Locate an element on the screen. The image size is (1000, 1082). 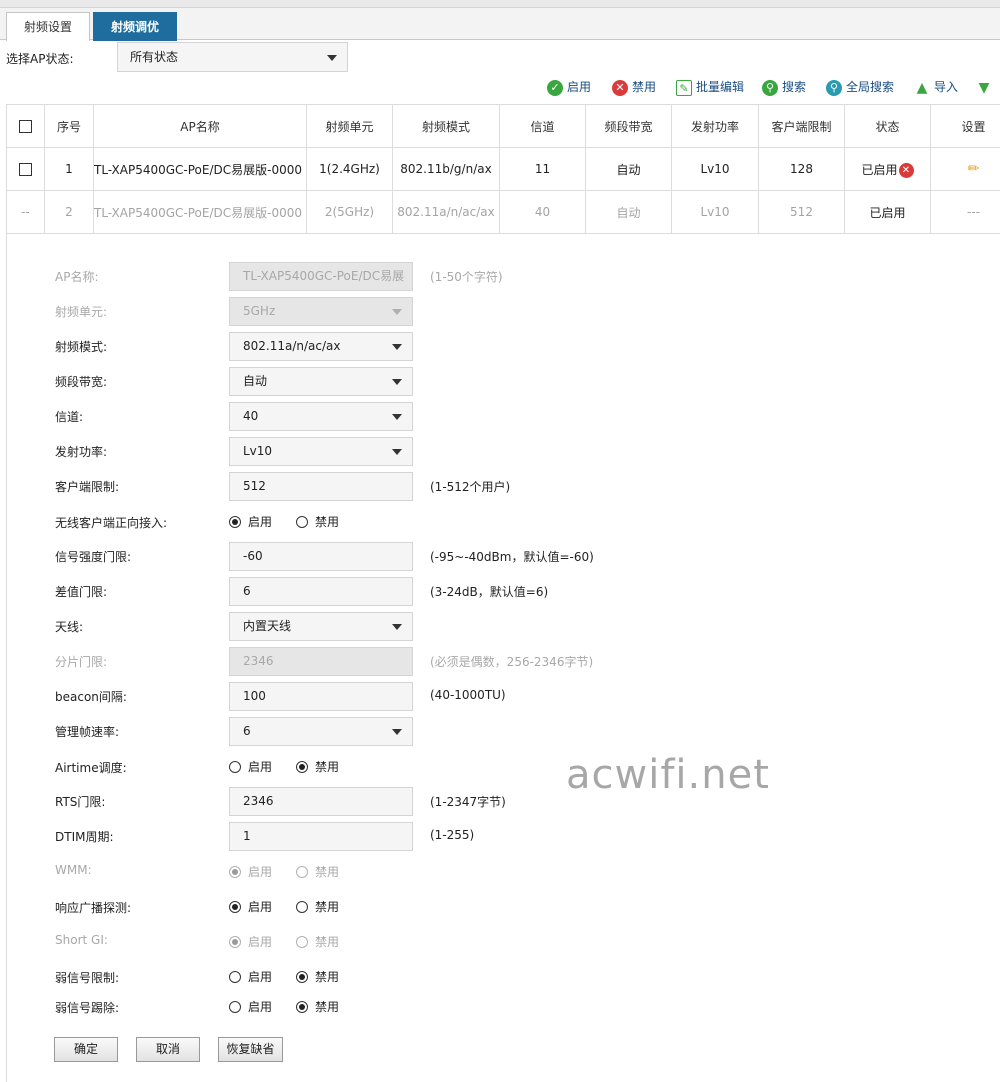
weak-kick-enable-radio: 启用 is located at coordinates (250, 1006).